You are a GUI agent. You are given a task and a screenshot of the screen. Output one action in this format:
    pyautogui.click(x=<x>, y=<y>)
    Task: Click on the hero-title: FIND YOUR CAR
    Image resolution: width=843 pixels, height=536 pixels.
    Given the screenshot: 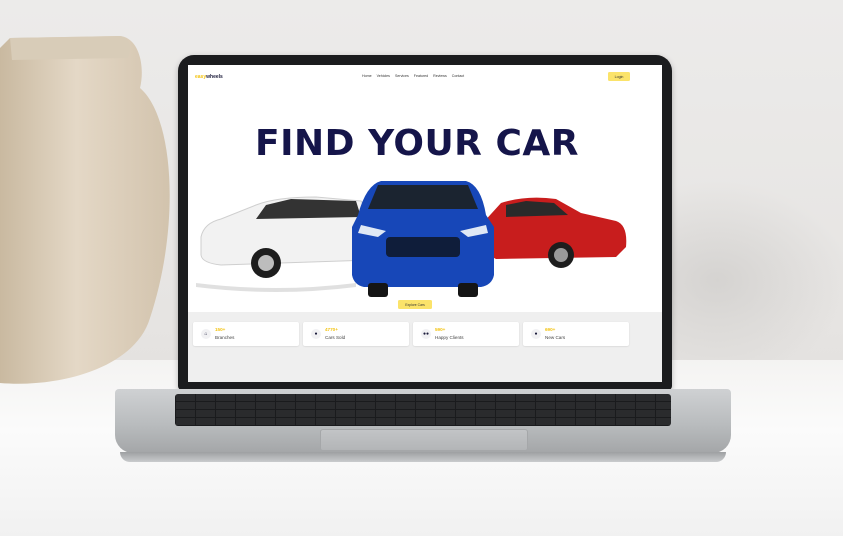 What is the action you would take?
    pyautogui.click(x=417, y=143)
    